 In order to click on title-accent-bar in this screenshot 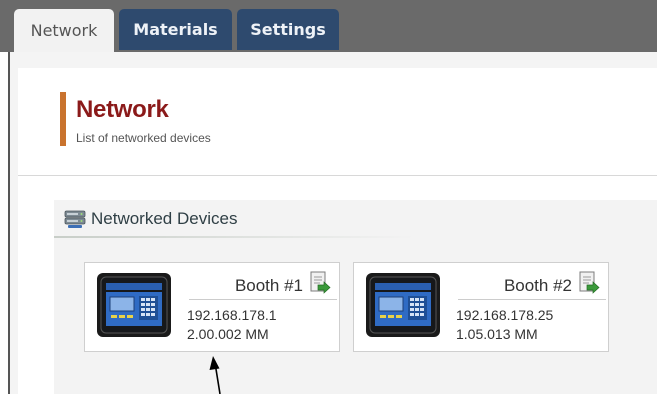, I will do `click(63, 119)`.